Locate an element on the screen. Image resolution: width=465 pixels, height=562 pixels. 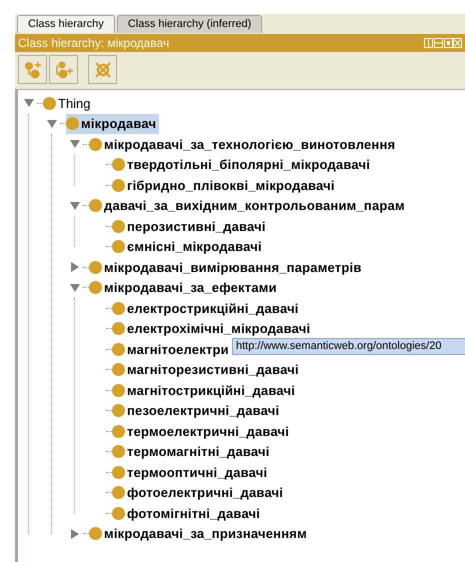
class-label: магніторезистивні_давачі is located at coordinates (213, 370).